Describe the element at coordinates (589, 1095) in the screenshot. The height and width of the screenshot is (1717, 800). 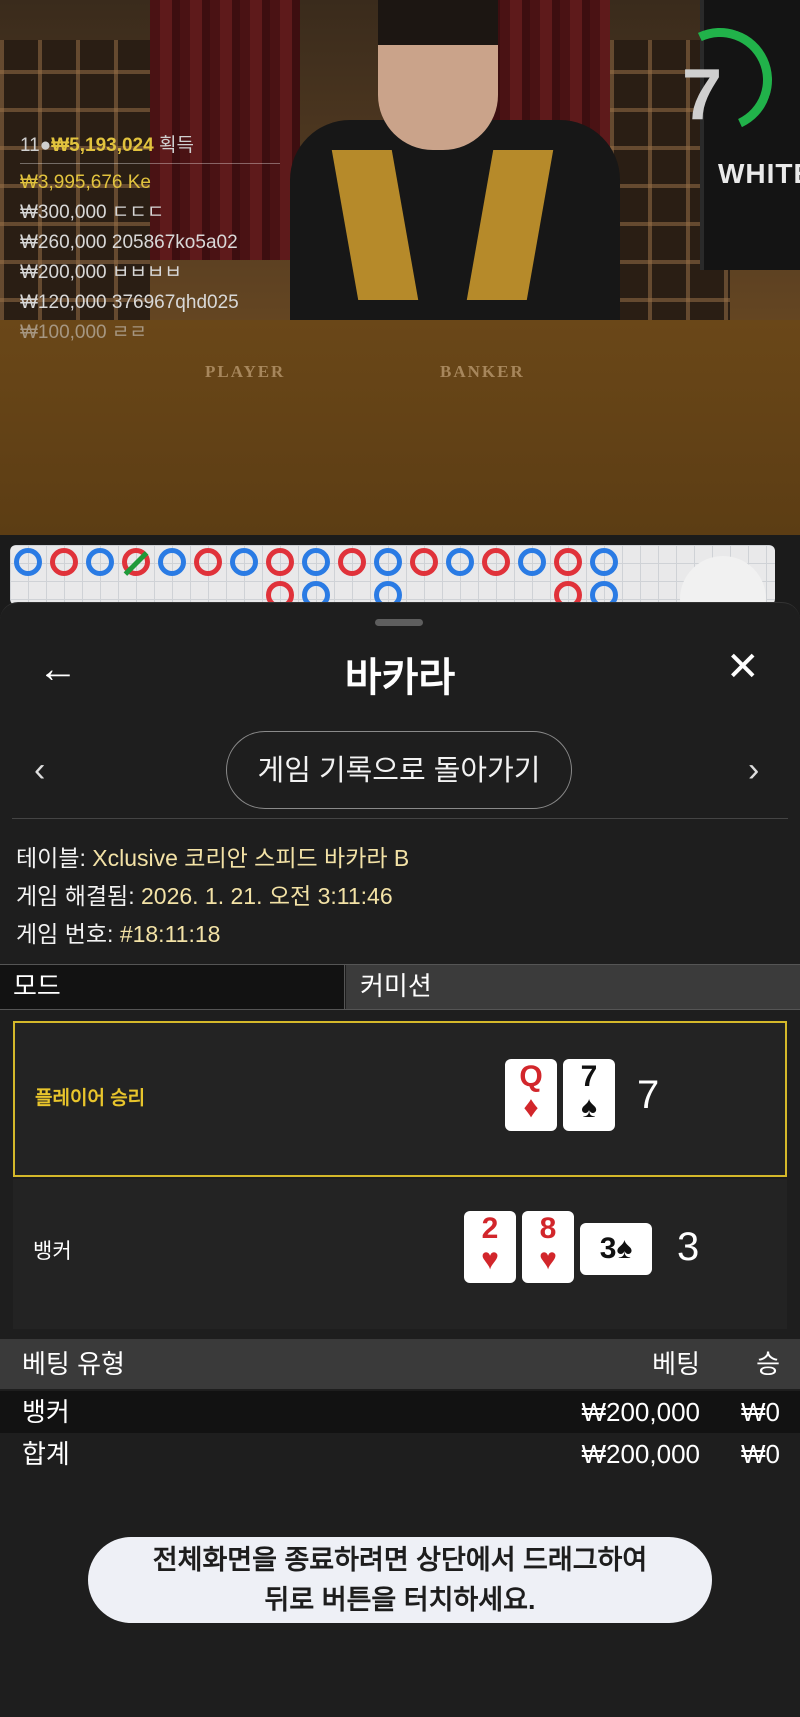
I see `playing-card: 7 ♠` at that location.